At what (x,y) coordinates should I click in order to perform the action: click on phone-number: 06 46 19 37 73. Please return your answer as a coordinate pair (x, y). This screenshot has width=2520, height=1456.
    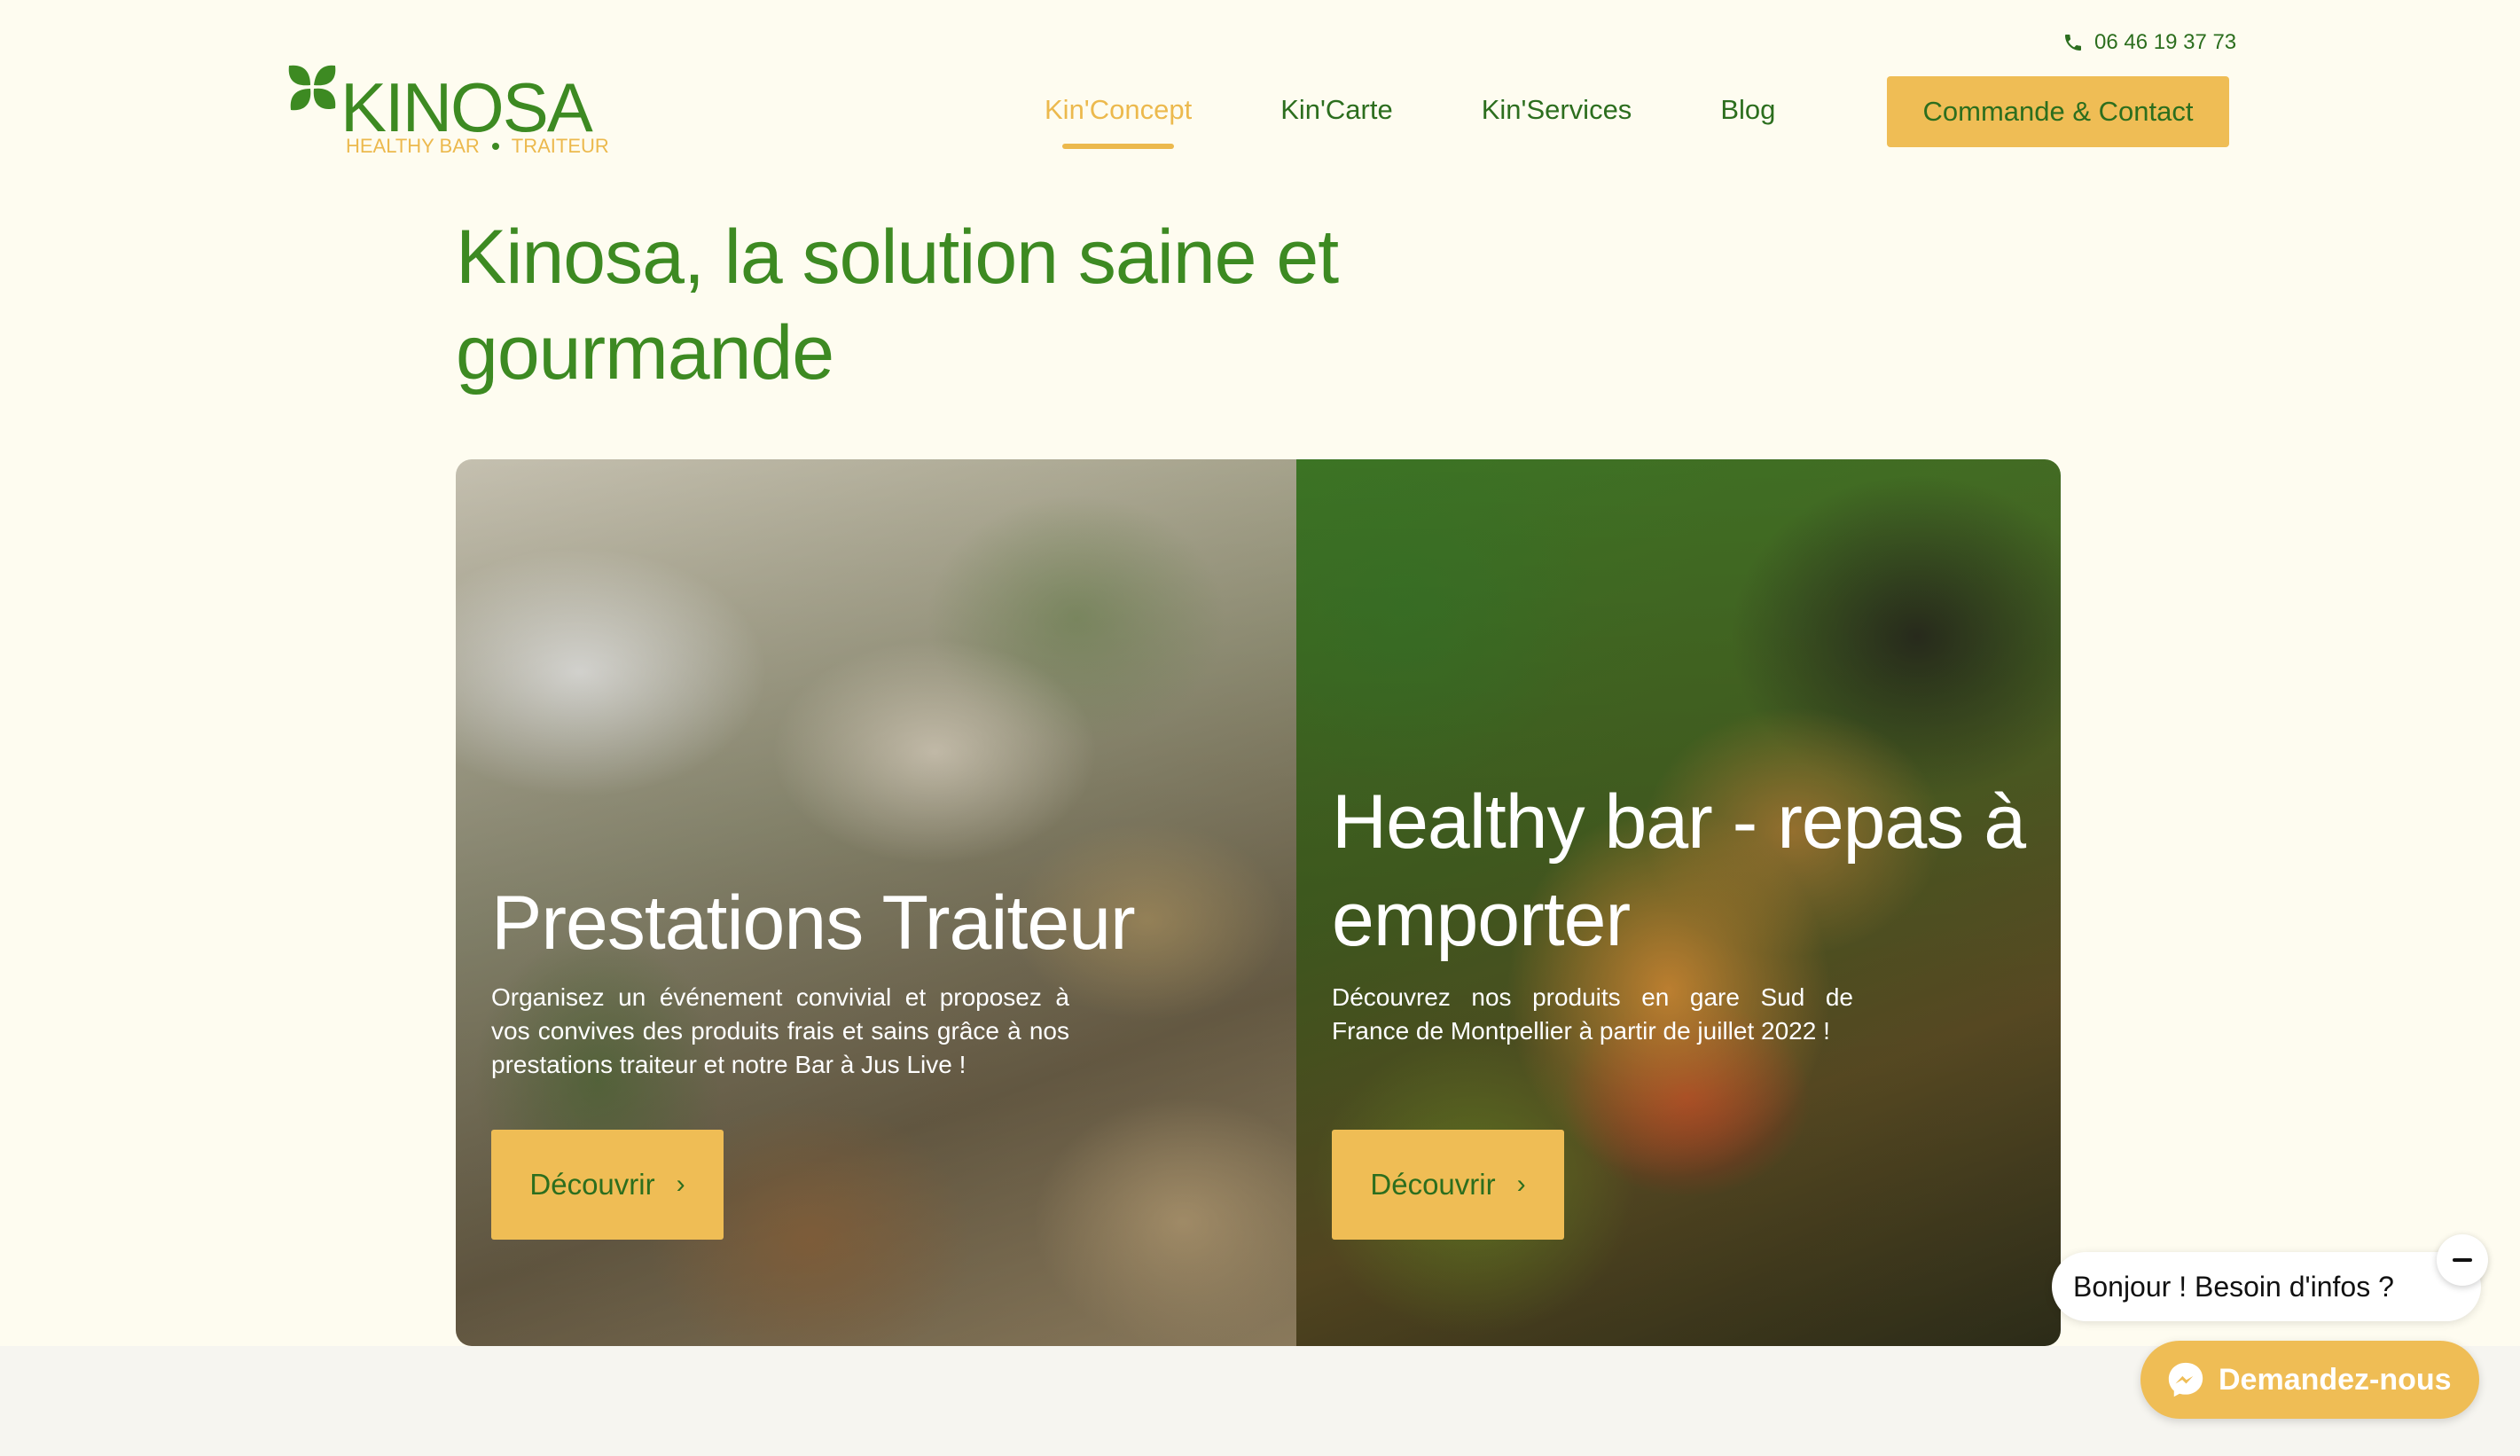
    Looking at the image, I should click on (2165, 42).